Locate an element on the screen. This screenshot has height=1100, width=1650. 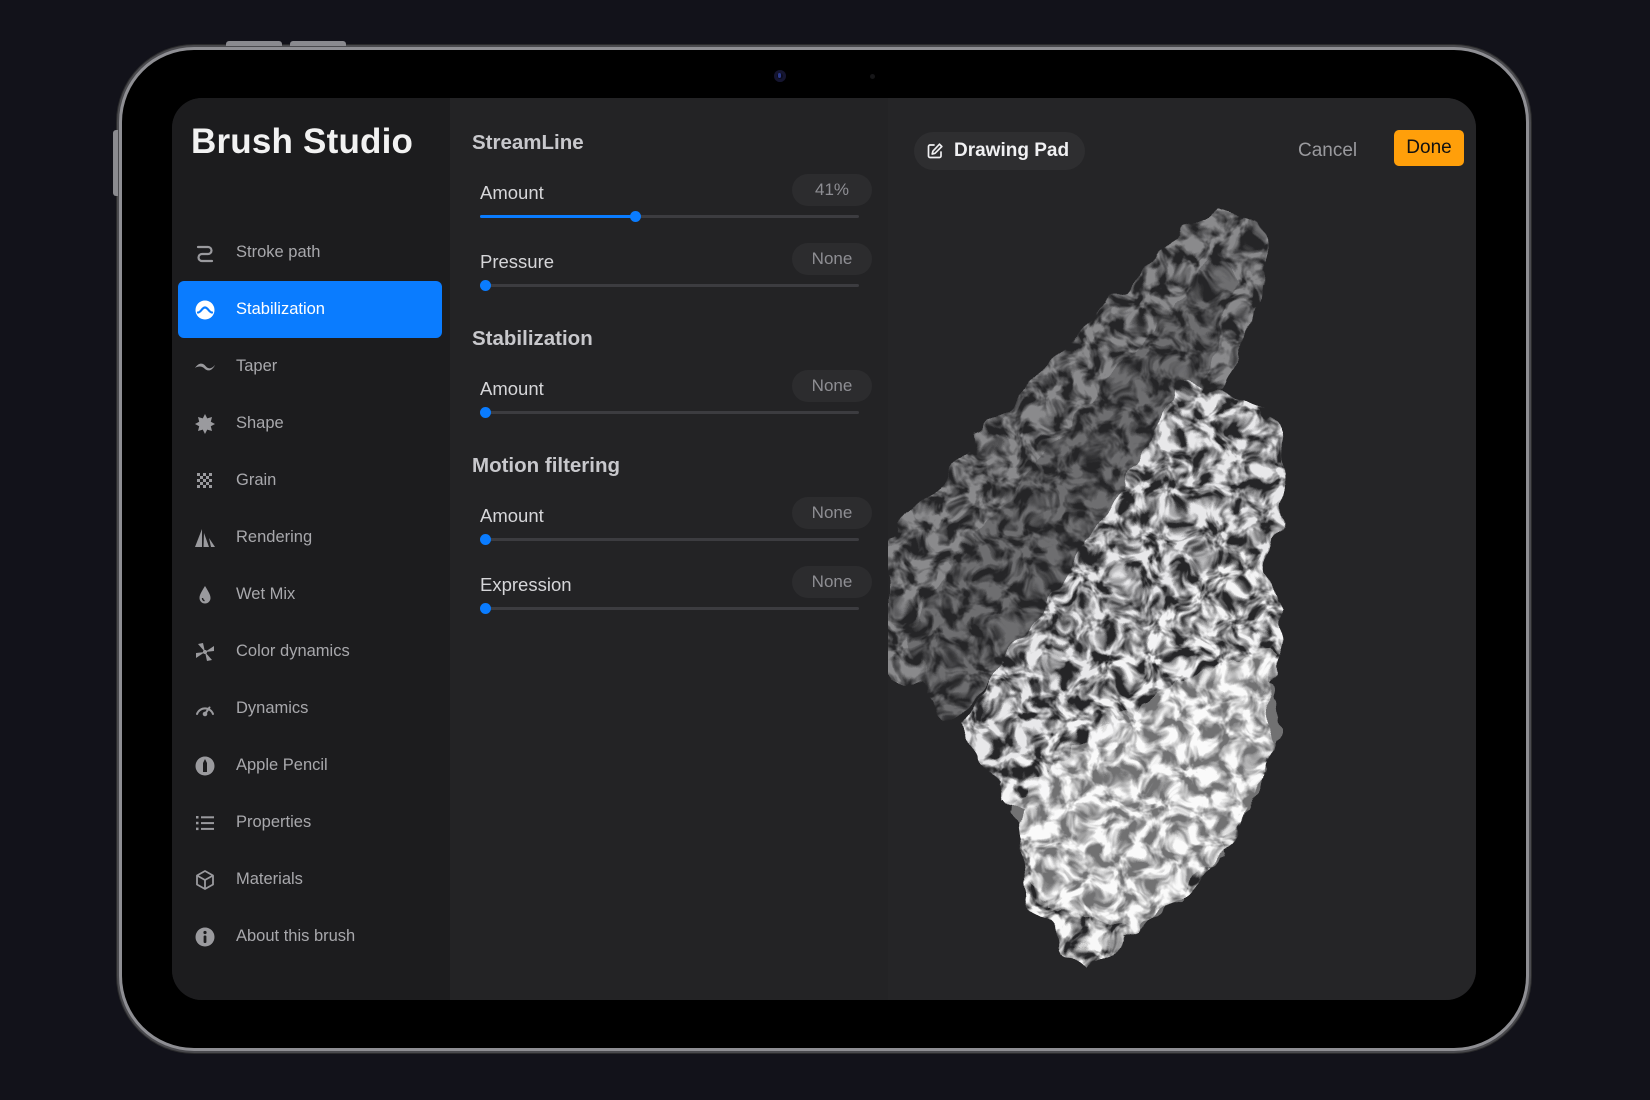
sidebar-item-properties: Properties is located at coordinates (310, 822).